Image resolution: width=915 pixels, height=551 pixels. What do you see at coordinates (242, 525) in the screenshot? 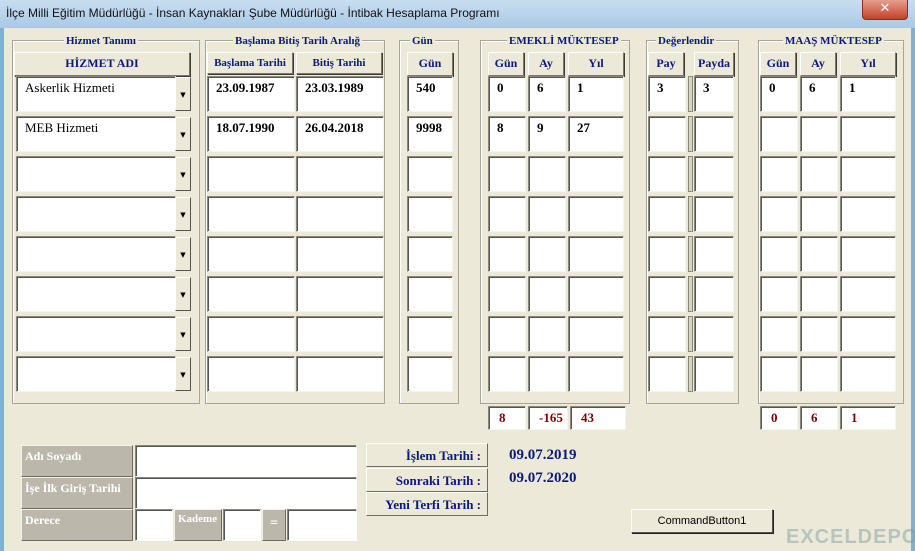
I see `kademe-input` at bounding box center [242, 525].